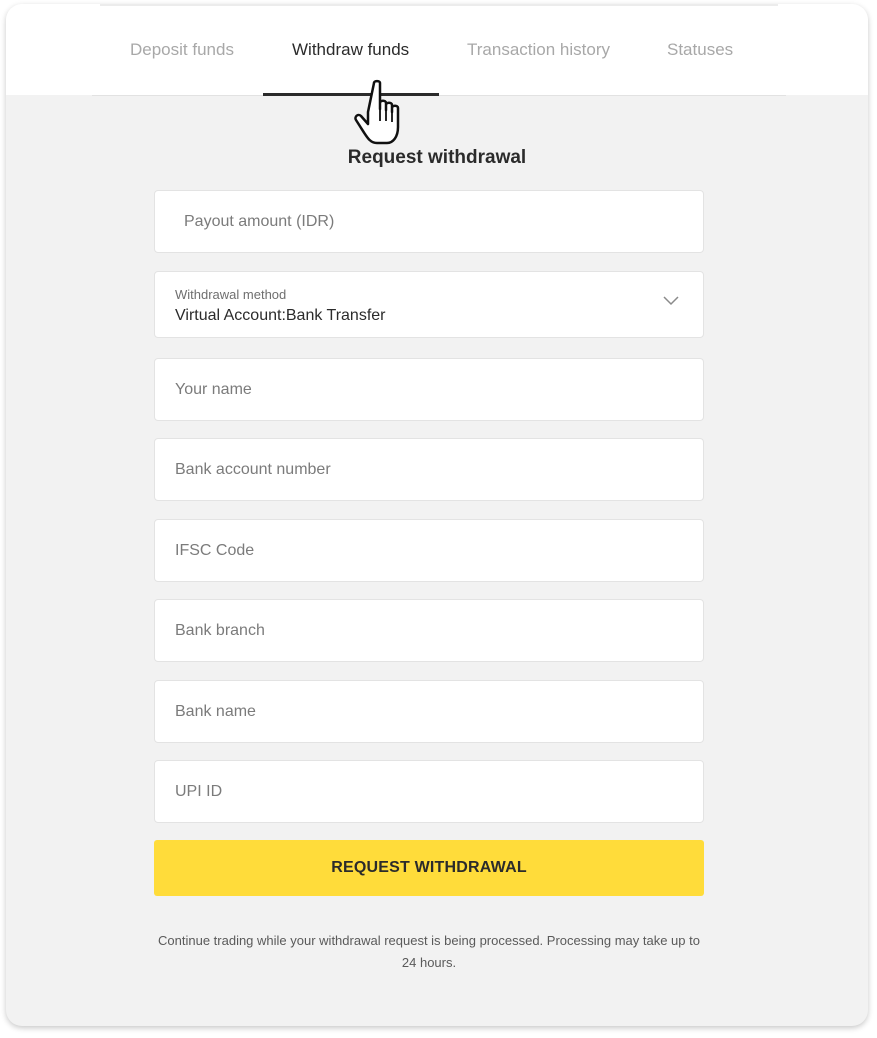  I want to click on upi-id-input, so click(429, 791).